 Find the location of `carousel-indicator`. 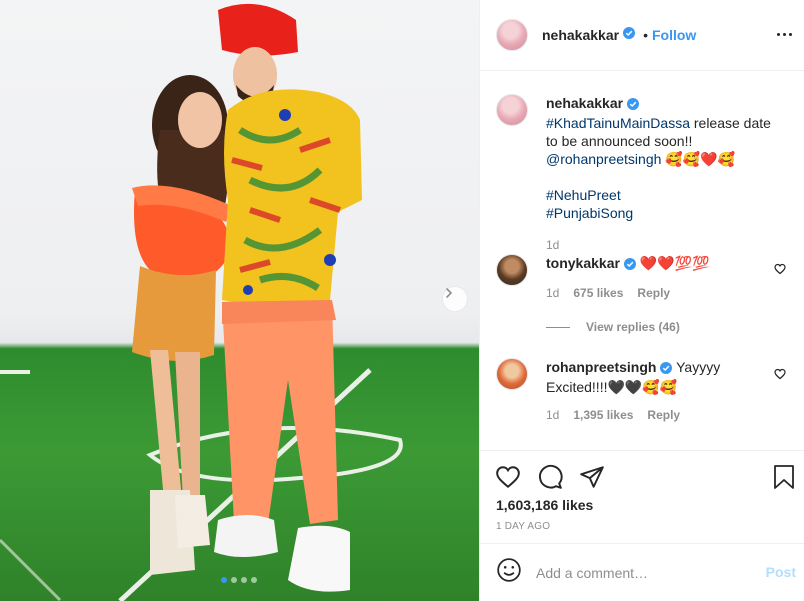

carousel-indicator is located at coordinates (239, 580).